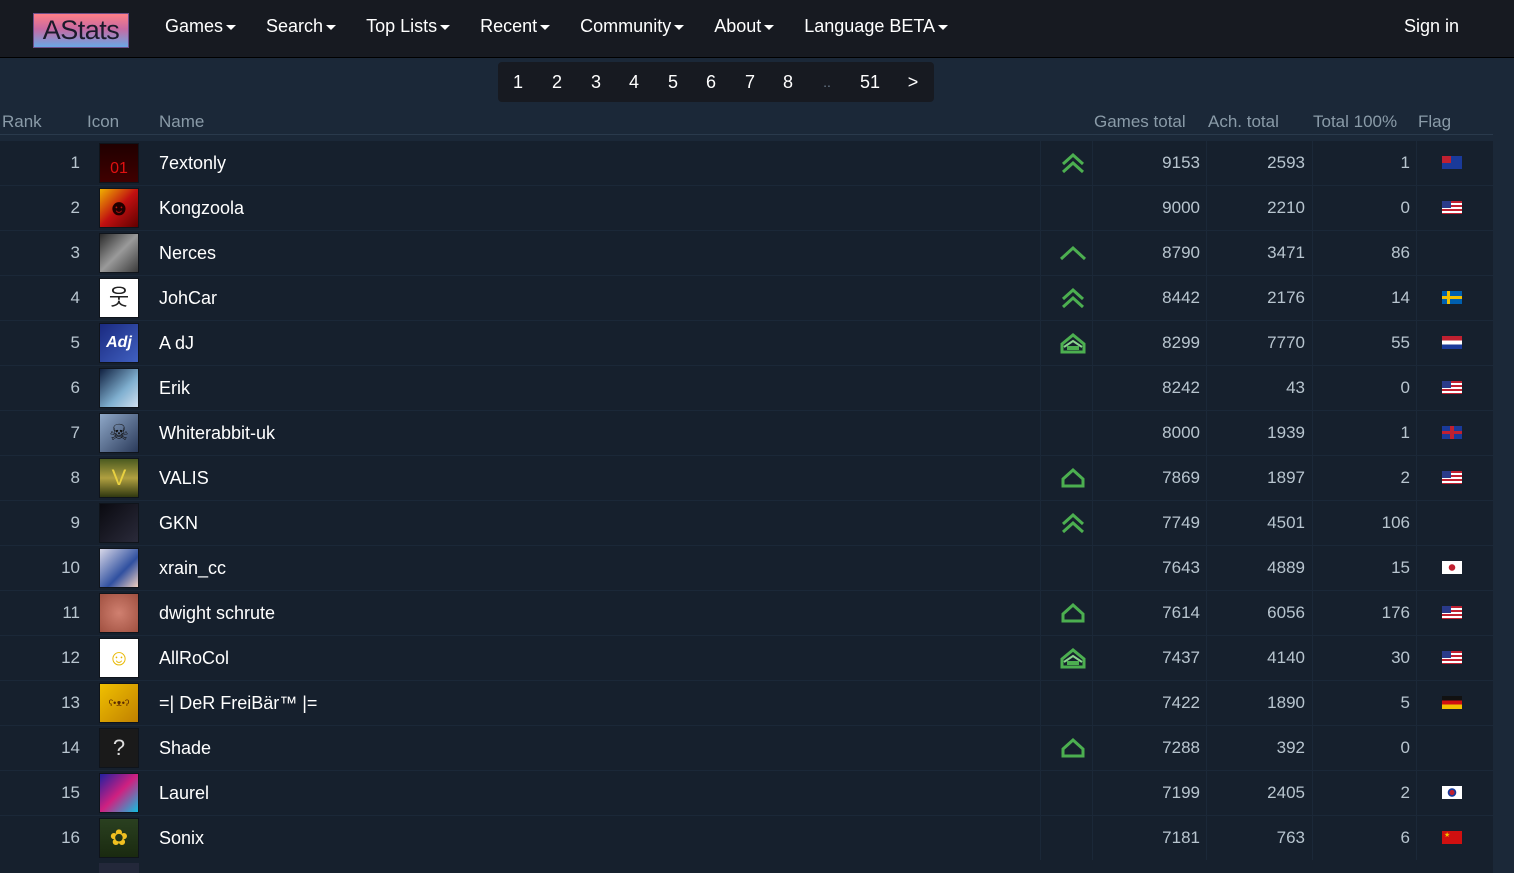 This screenshot has height=873, width=1514. I want to click on table-row: 4 웃 JohCar 8442 2176 14, so click(746, 298).